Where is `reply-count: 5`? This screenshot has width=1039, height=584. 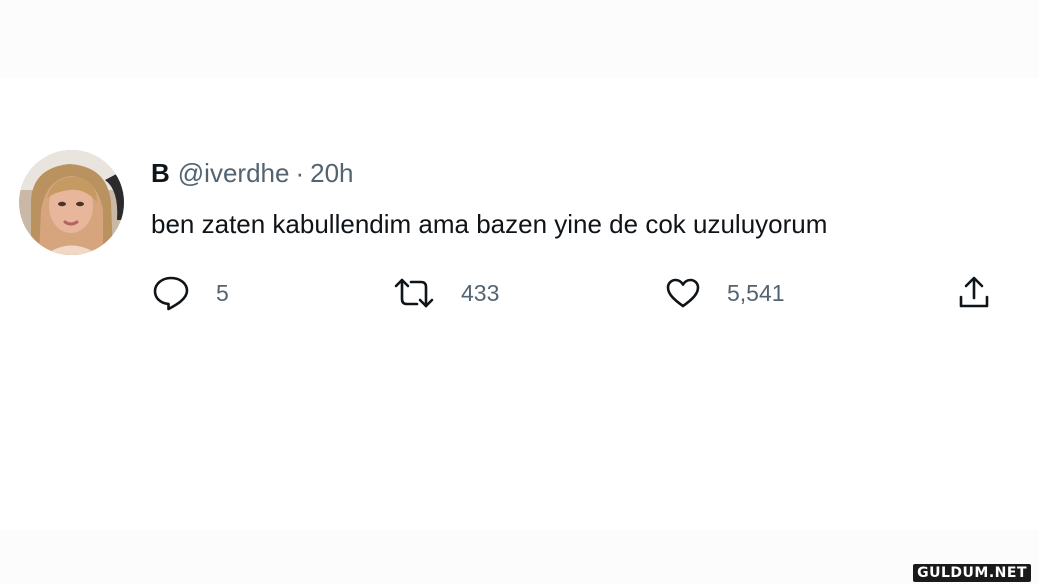 reply-count: 5 is located at coordinates (222, 292).